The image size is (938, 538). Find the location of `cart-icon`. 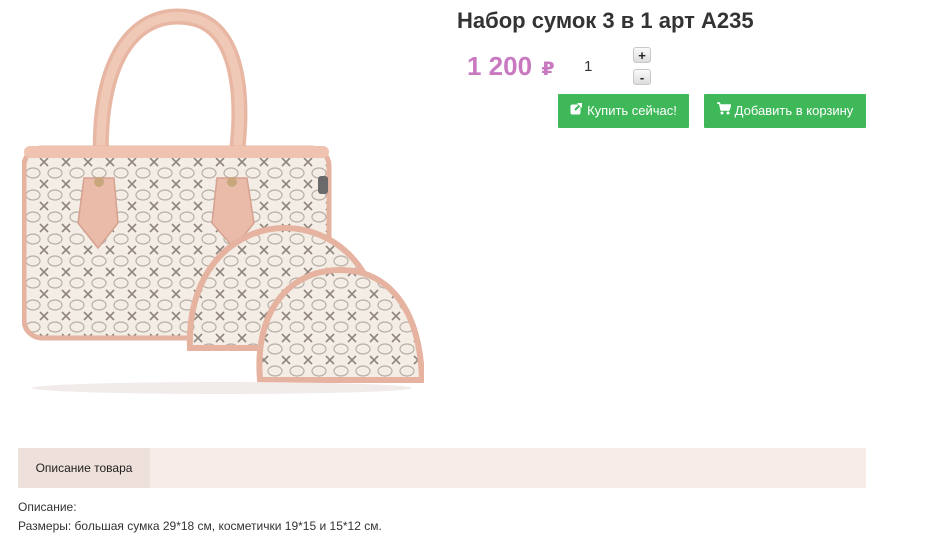

cart-icon is located at coordinates (723, 111).